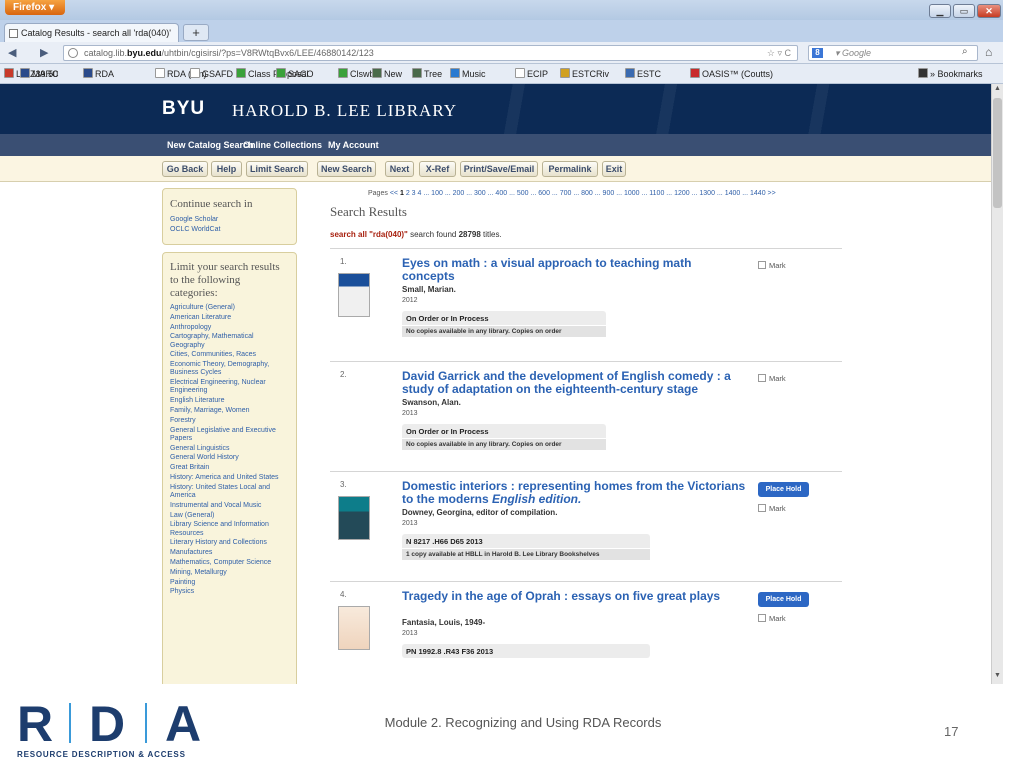 The height and width of the screenshot is (768, 1024). What do you see at coordinates (356, 73) in the screenshot?
I see `bookmark-7: Clswb` at bounding box center [356, 73].